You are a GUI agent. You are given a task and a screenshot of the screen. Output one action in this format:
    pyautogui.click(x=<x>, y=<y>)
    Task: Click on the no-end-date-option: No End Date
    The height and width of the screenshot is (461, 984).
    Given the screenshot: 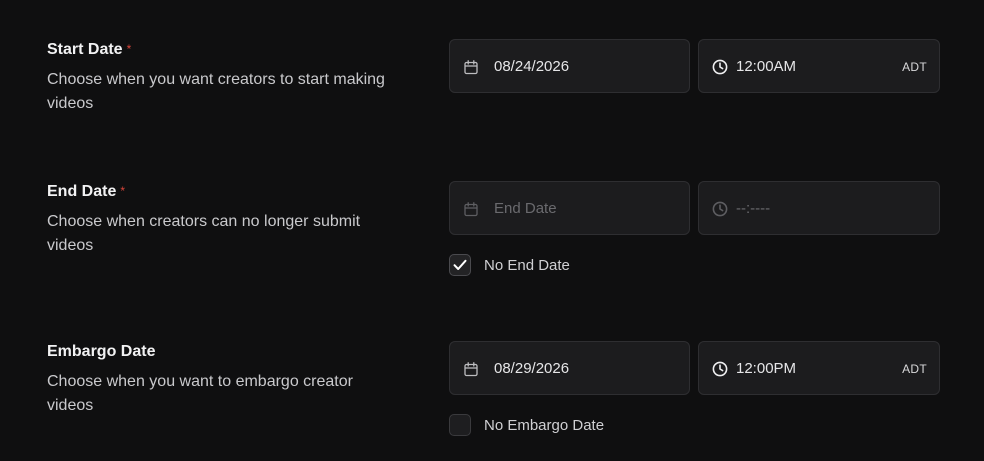 What is the action you would take?
    pyautogui.click(x=509, y=265)
    